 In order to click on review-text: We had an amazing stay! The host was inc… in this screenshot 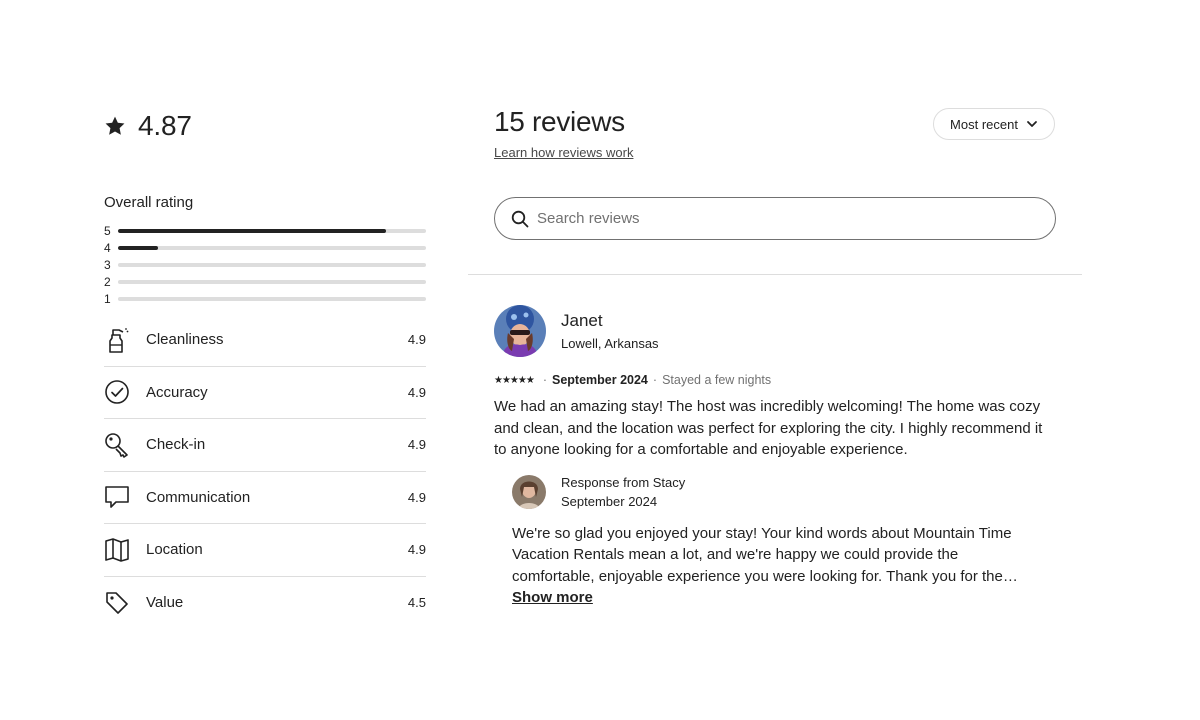, I will do `click(768, 428)`.